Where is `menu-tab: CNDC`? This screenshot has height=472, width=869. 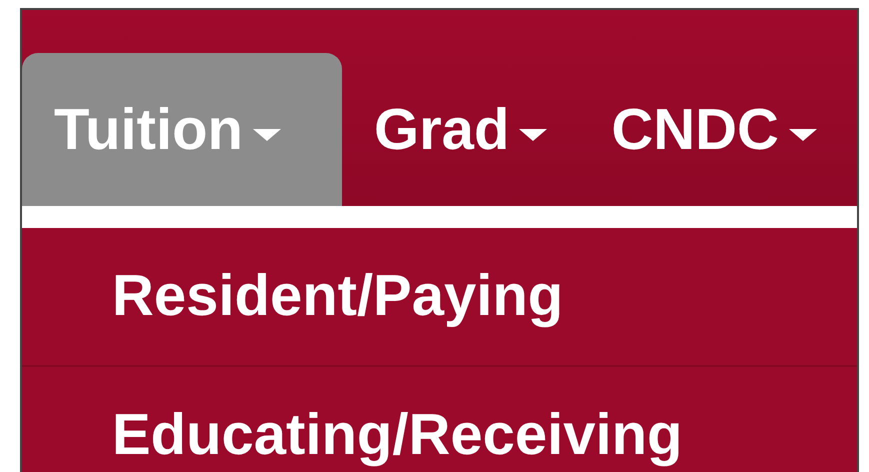 menu-tab: CNDC is located at coordinates (714, 129).